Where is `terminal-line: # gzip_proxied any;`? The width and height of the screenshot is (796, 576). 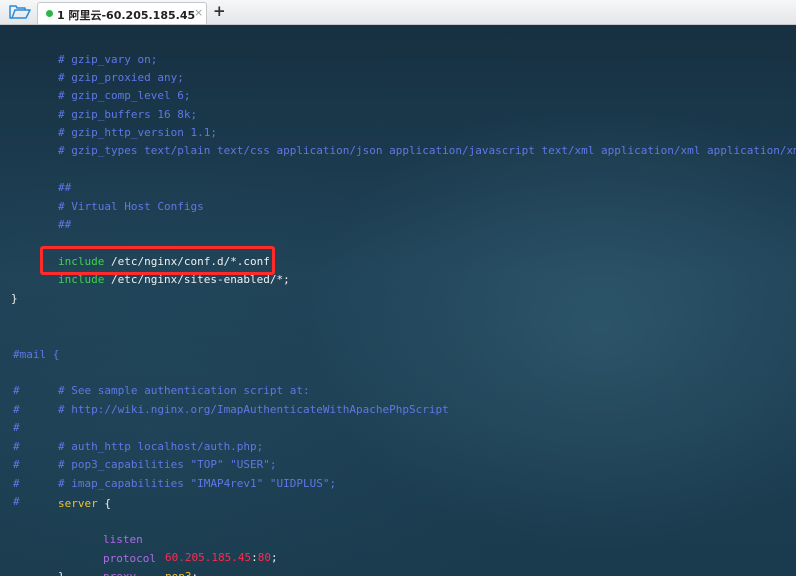 terminal-line: # gzip_proxied any; is located at coordinates (121, 77).